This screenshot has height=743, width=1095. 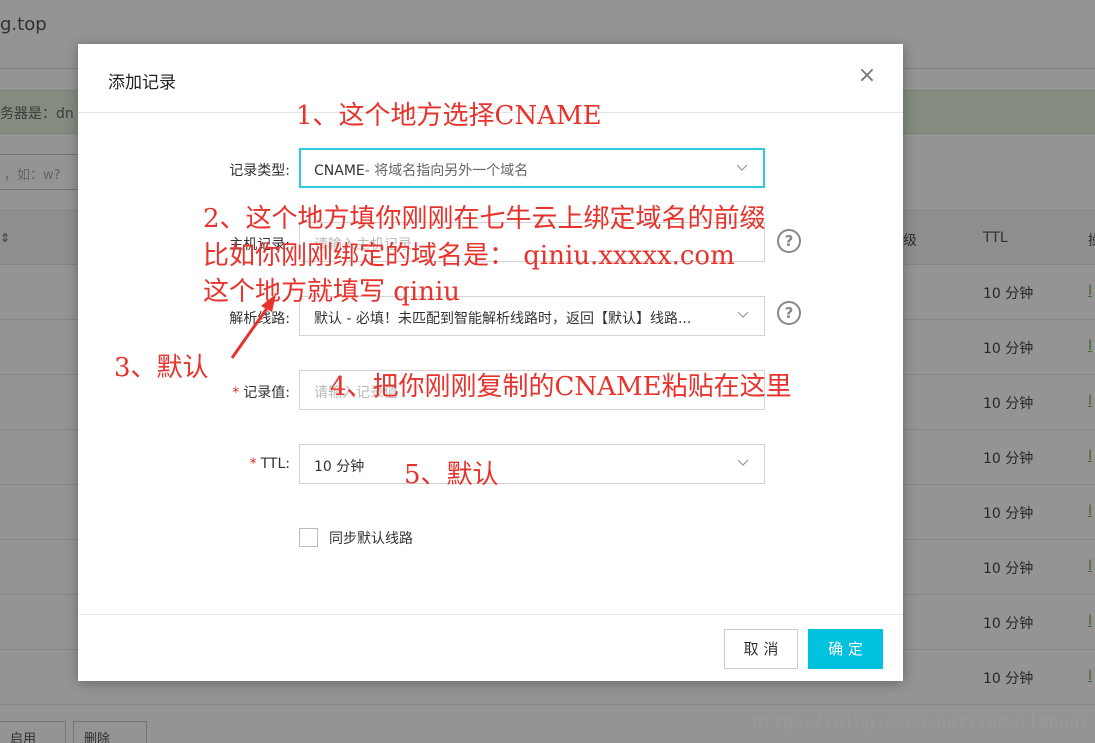 What do you see at coordinates (339, 467) in the screenshot?
I see `ttl-value: 10 分钟` at bounding box center [339, 467].